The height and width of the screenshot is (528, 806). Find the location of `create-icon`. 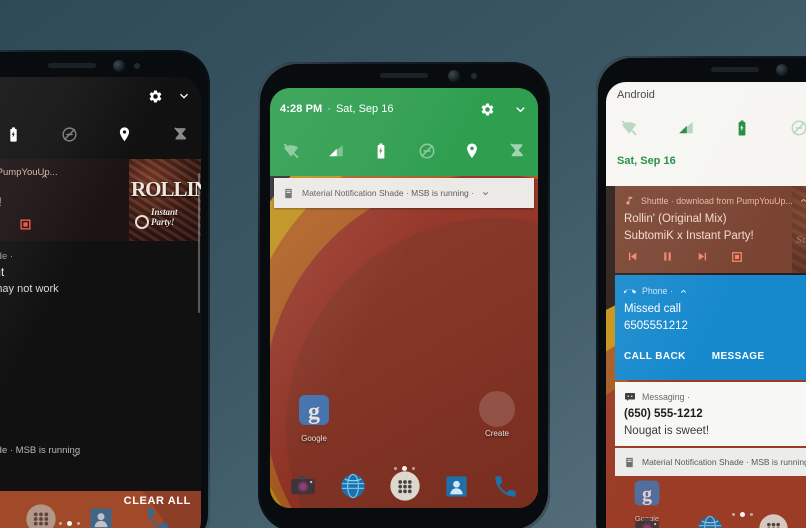

create-icon is located at coordinates (497, 409).